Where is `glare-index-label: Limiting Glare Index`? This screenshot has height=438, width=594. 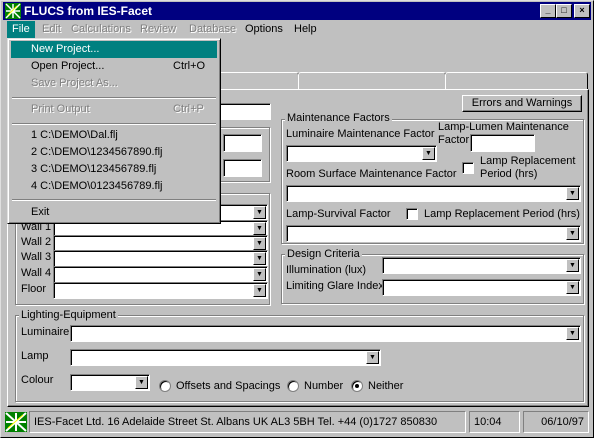 glare-index-label: Limiting Glare Index is located at coordinates (335, 286).